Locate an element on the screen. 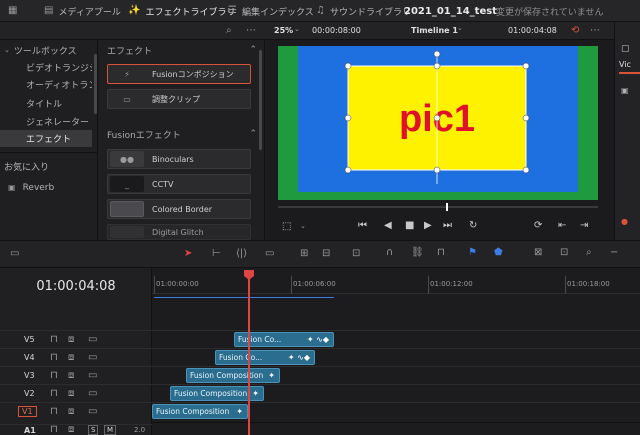  sound-library-label: サウンドライブラリ is located at coordinates (370, 12).